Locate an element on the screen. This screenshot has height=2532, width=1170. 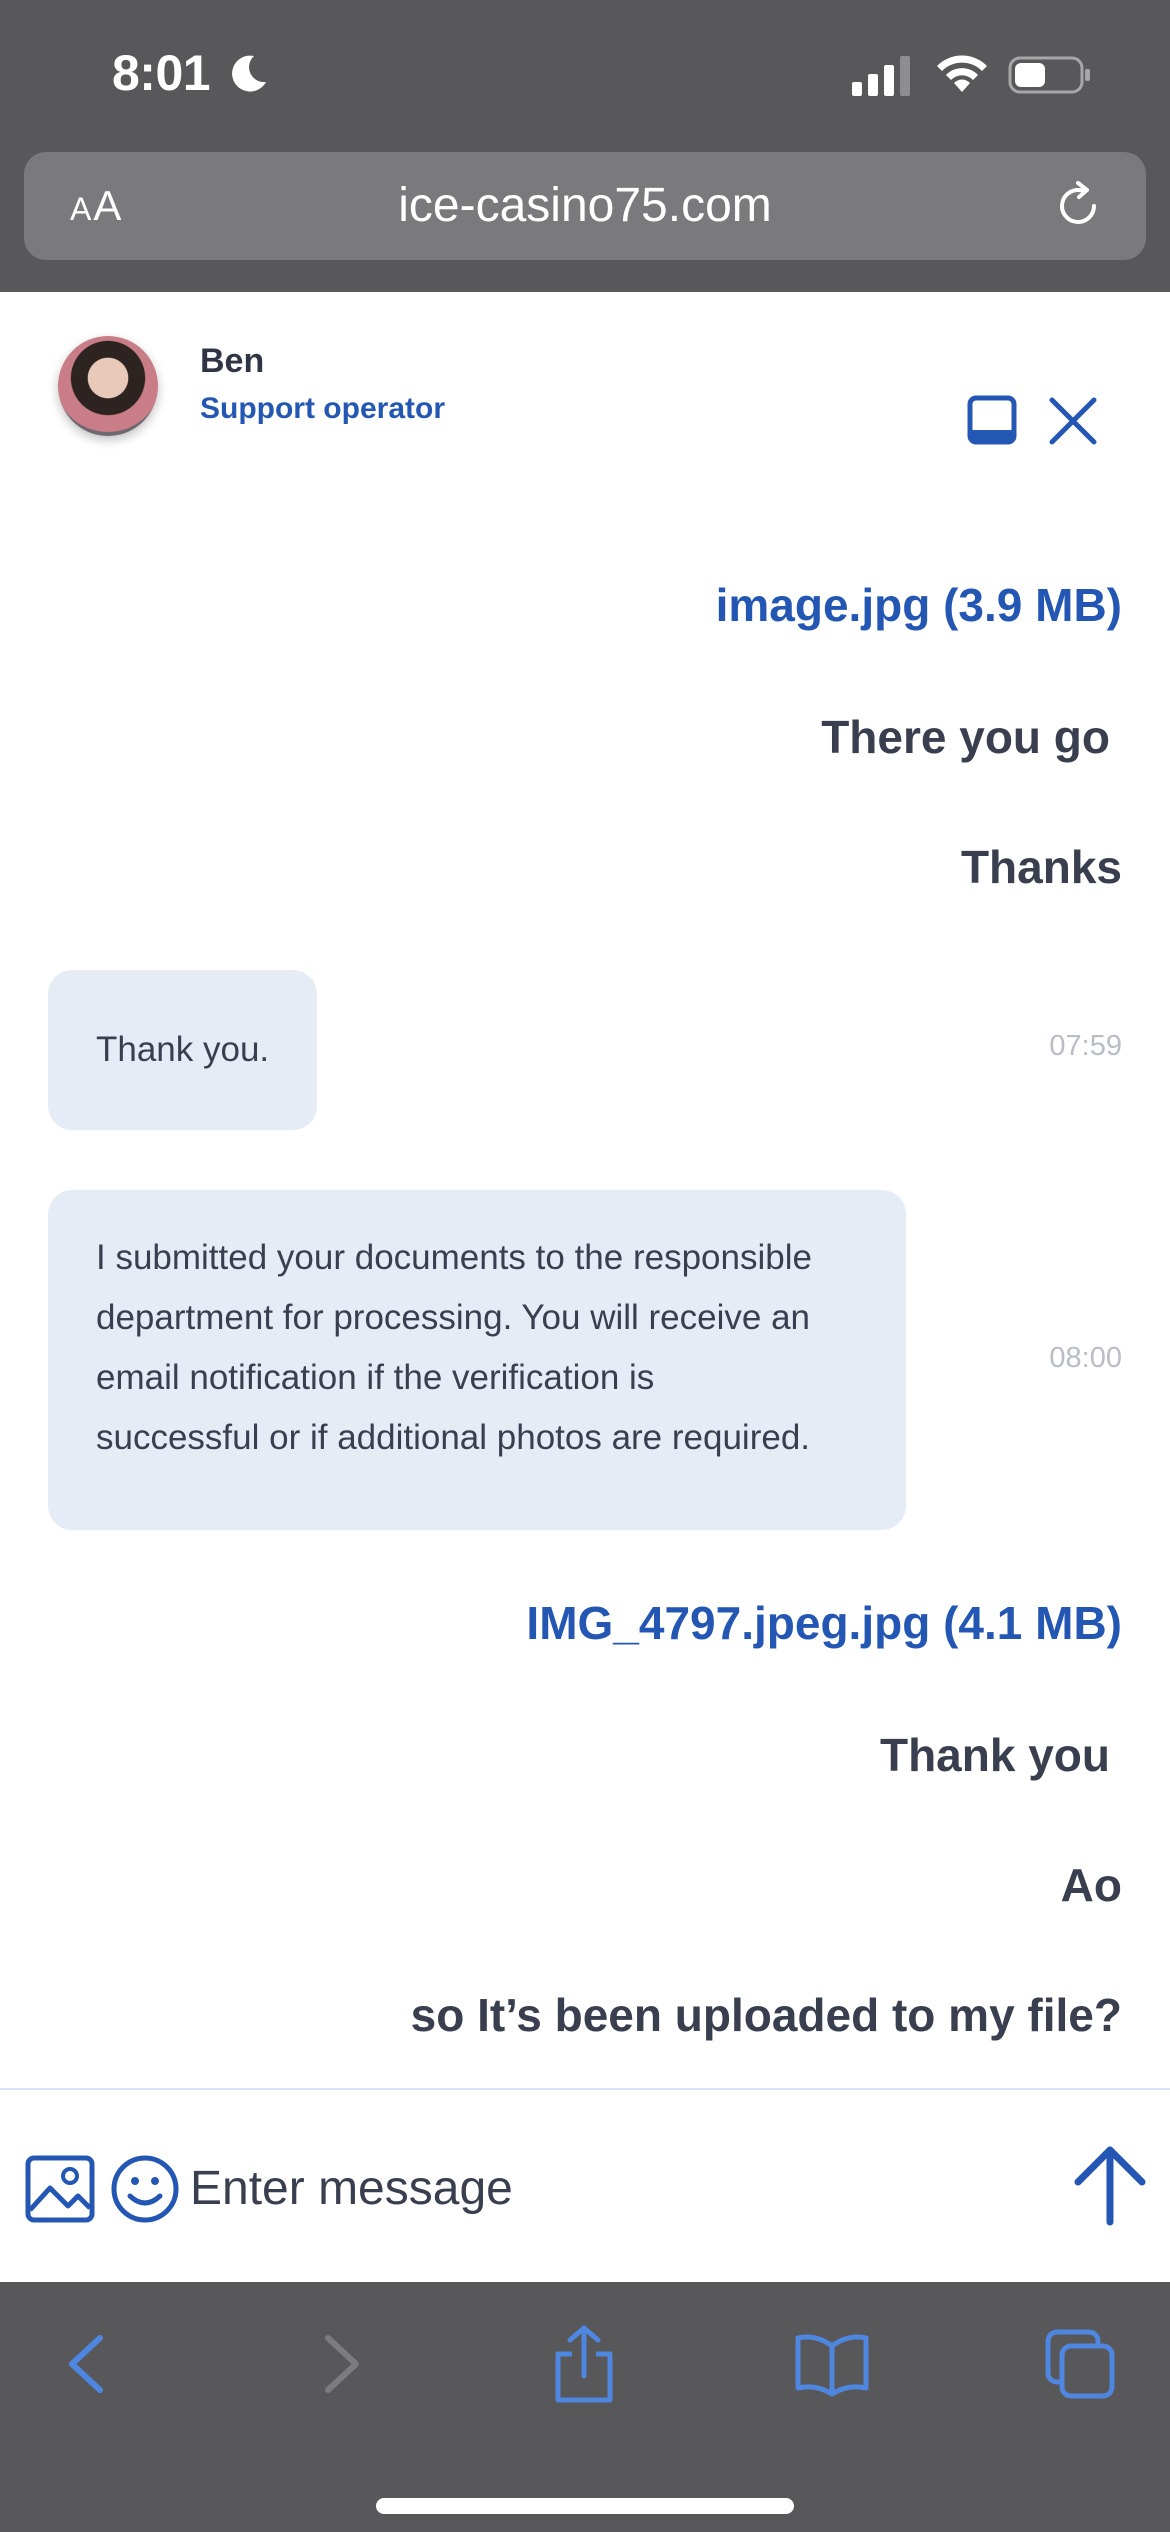
operator-message-text: Thank you. is located at coordinates (183, 1049).